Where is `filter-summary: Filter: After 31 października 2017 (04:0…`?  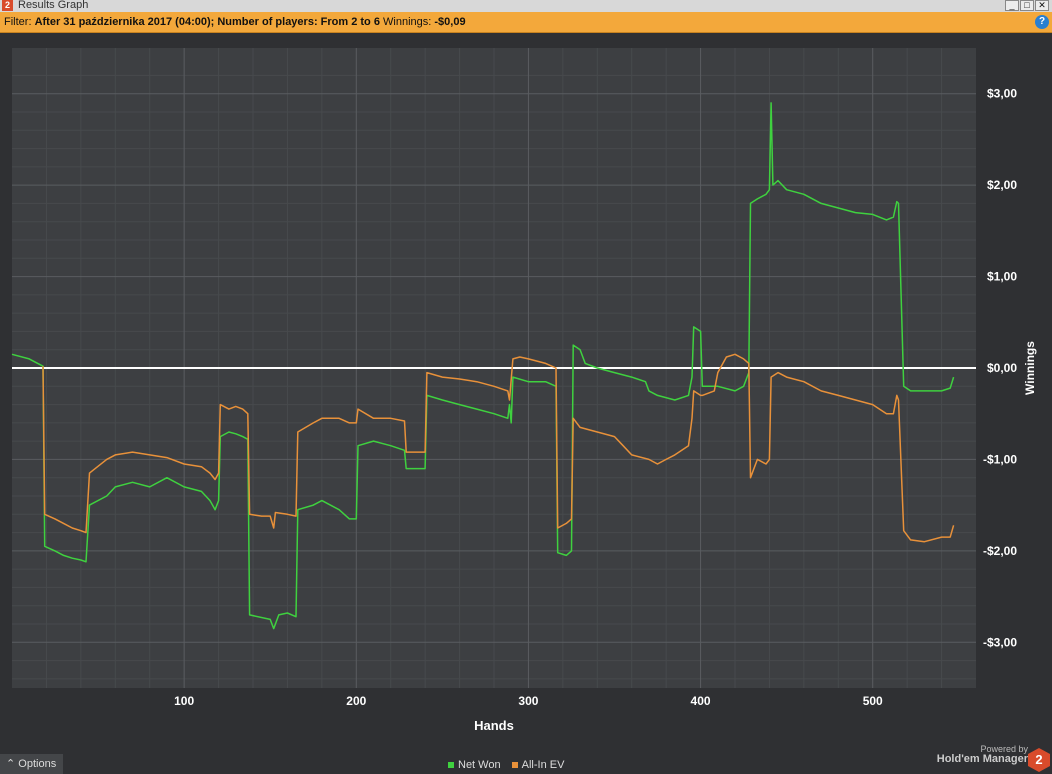
filter-summary: Filter: After 31 października 2017 (04:0… is located at coordinates (235, 22).